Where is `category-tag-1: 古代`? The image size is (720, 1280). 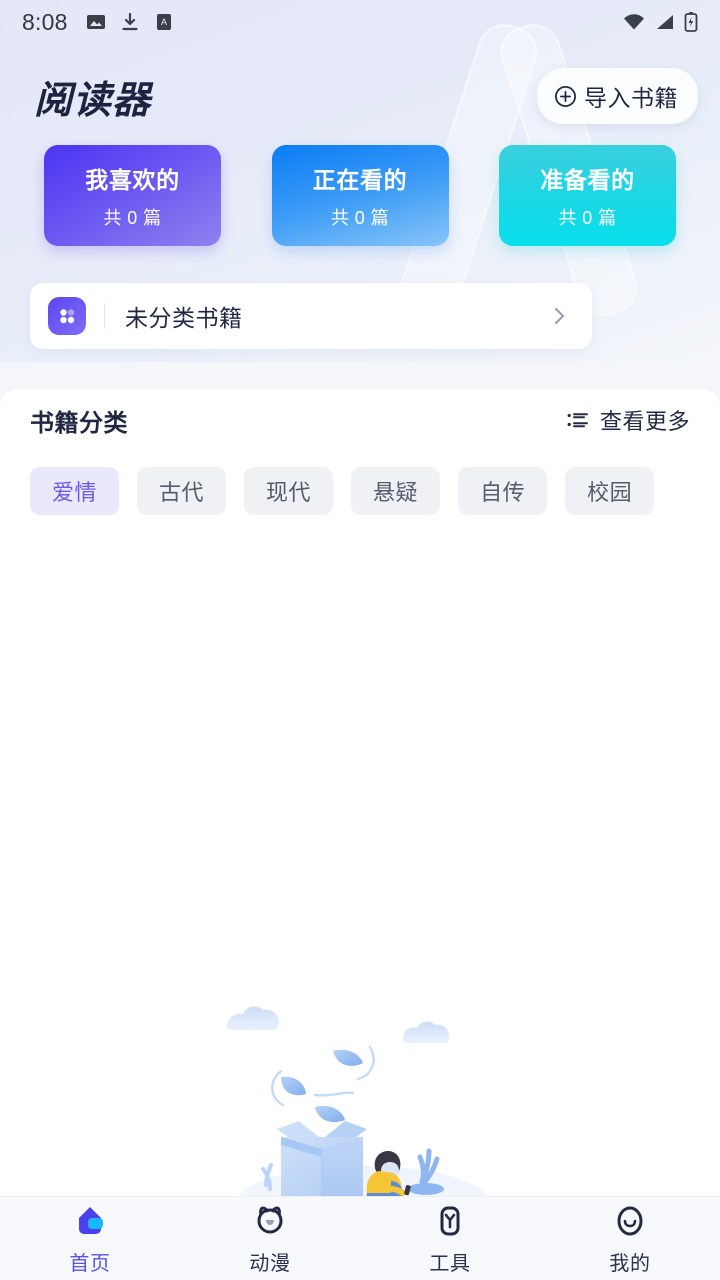 category-tag-1: 古代 is located at coordinates (182, 491).